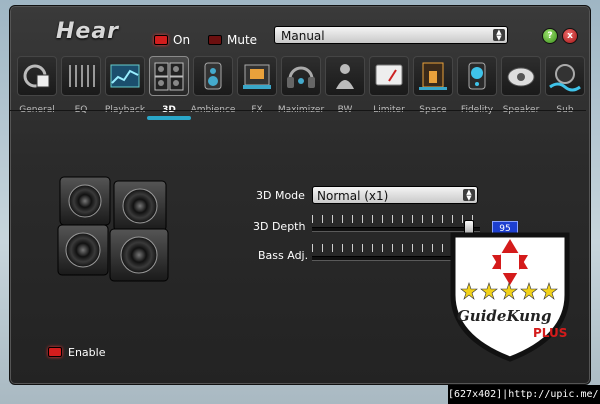 This screenshot has width=600, height=404. Describe the element at coordinates (279, 226) in the screenshot. I see `depth-label: 3D Depth` at that location.